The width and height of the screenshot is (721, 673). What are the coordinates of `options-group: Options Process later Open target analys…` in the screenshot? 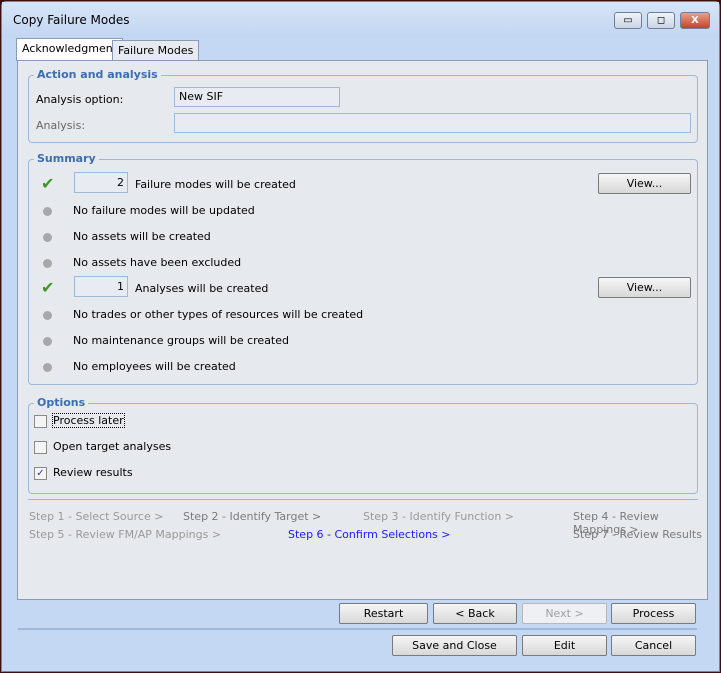 It's located at (363, 445).